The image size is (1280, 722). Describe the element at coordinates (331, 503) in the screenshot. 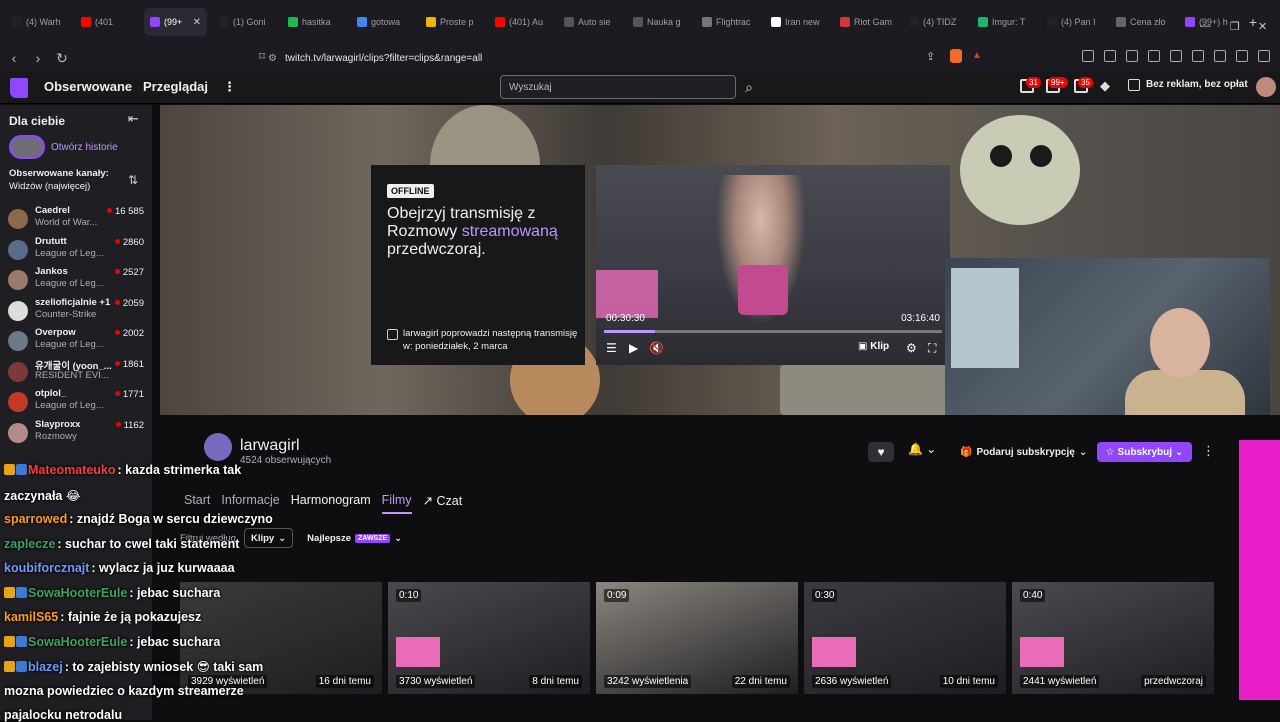

I see `tab-schedule: Harmonogram` at that location.